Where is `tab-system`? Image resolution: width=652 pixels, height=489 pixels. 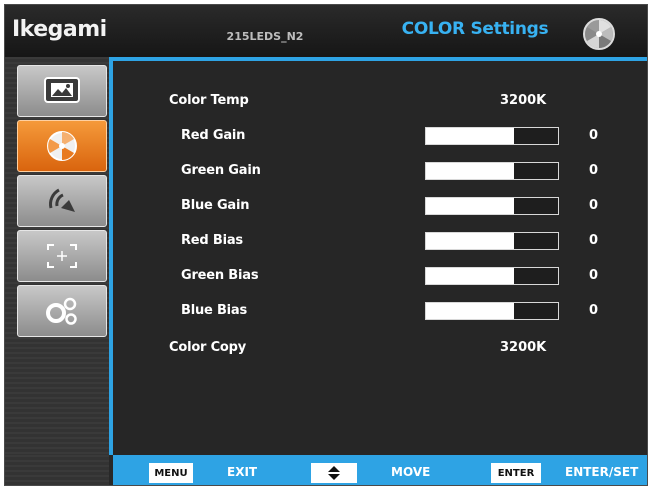
tab-system is located at coordinates (62, 311).